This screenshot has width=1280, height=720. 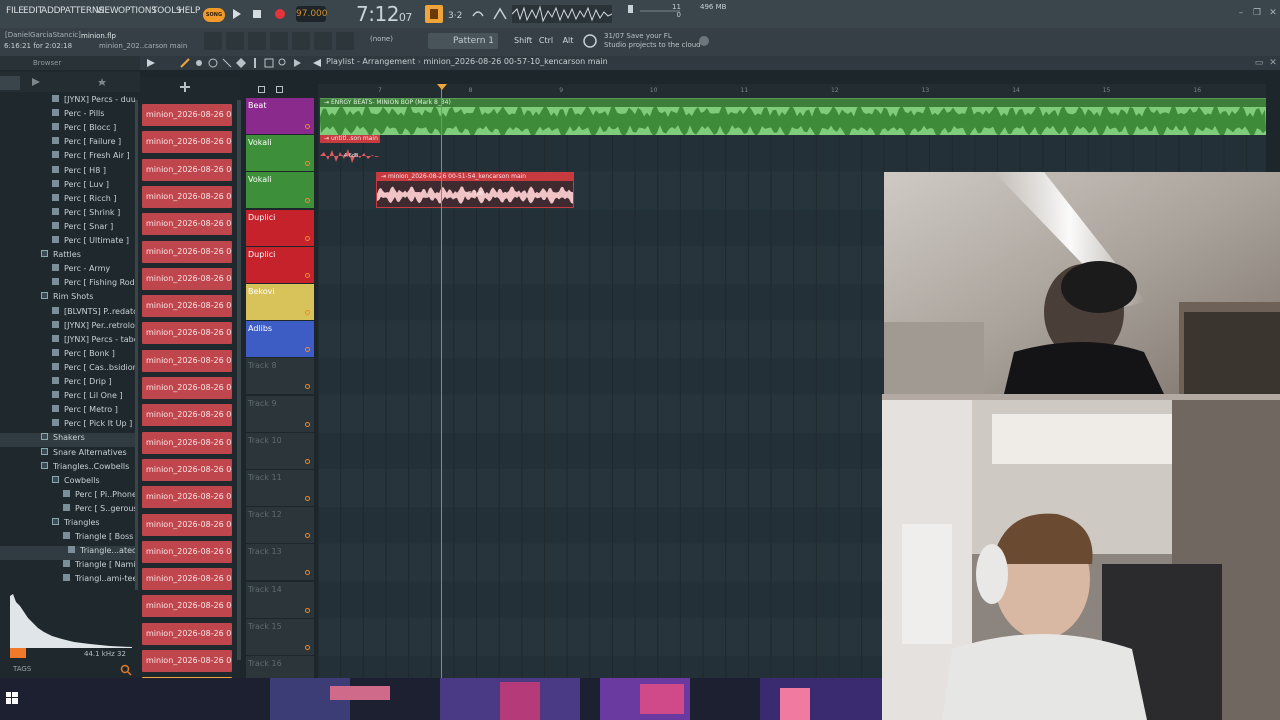 What do you see at coordinates (590, 41) in the screenshot?
I see `settings-icon` at bounding box center [590, 41].